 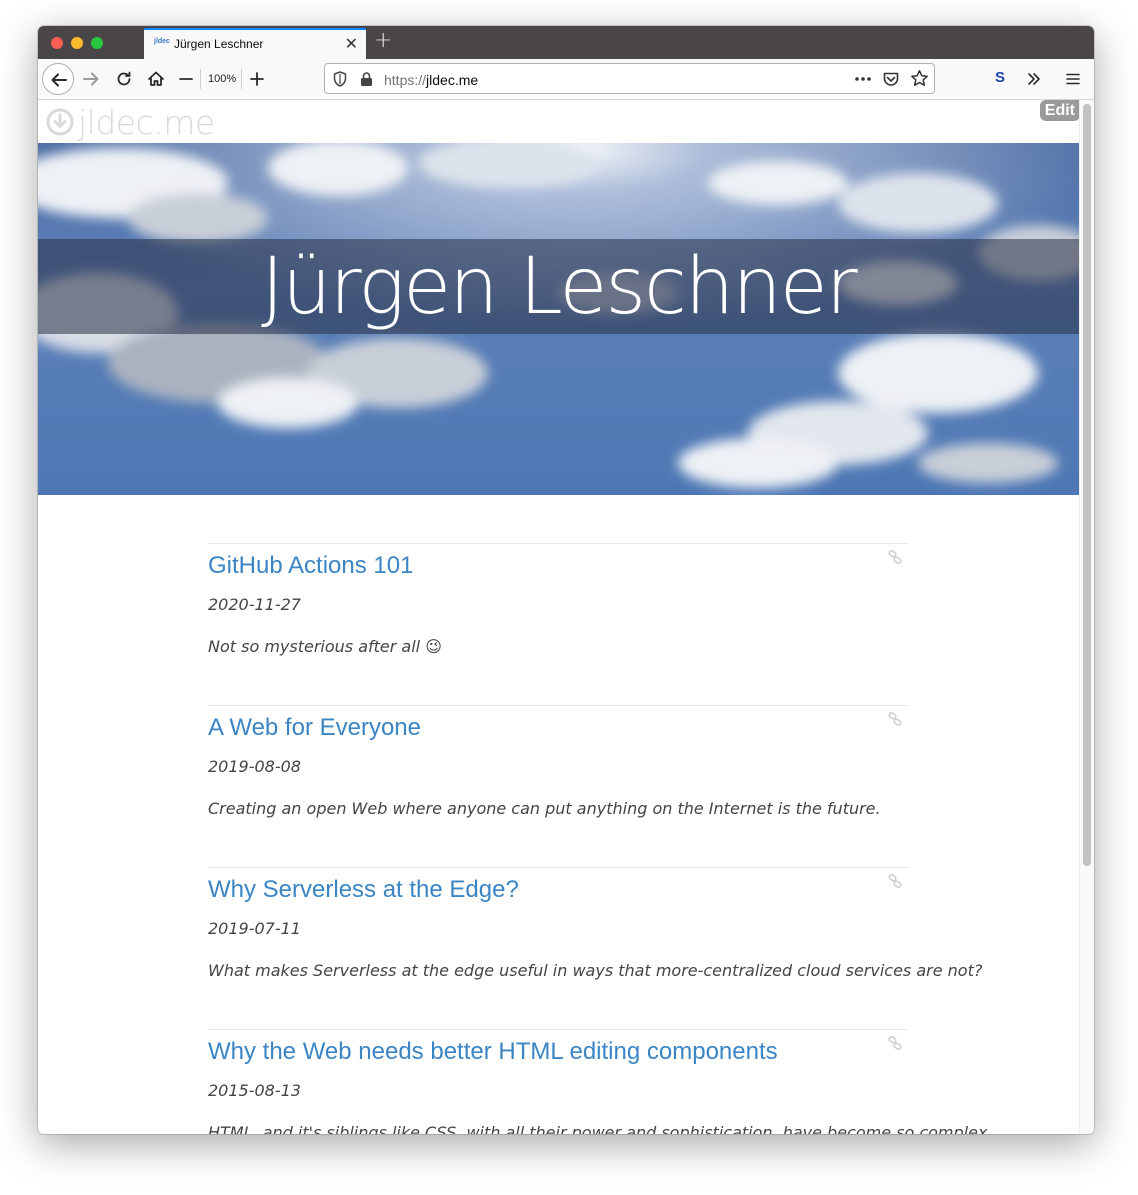 What do you see at coordinates (57, 43) in the screenshot?
I see `close-window-button` at bounding box center [57, 43].